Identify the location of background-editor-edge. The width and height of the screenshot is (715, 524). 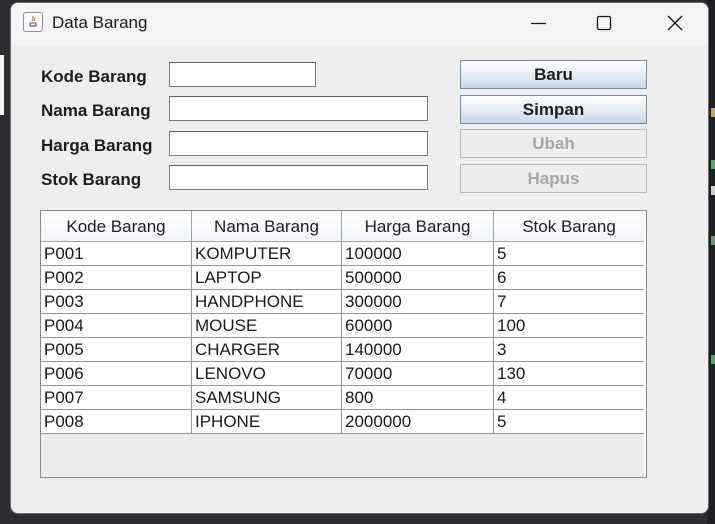
(2, 85).